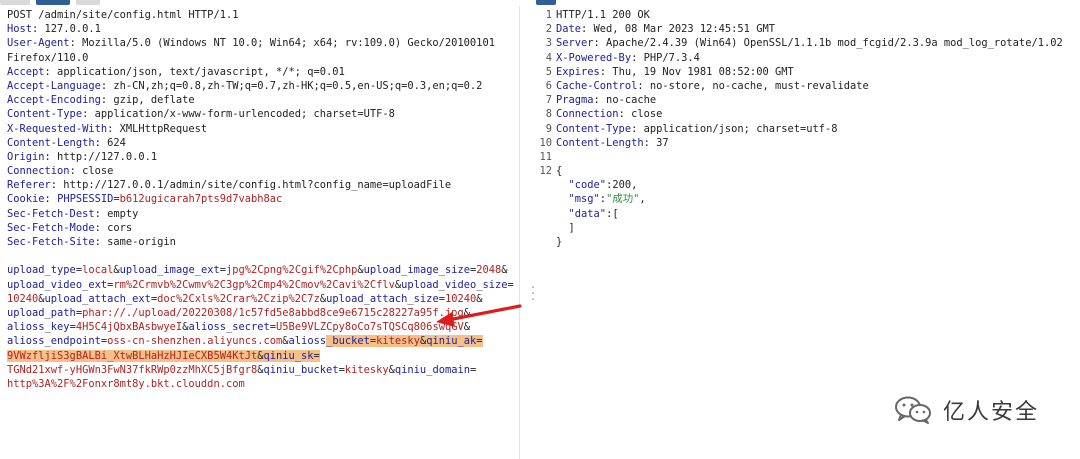 This screenshot has width=1080, height=459. I want to click on line-text: "data":[, so click(587, 214).